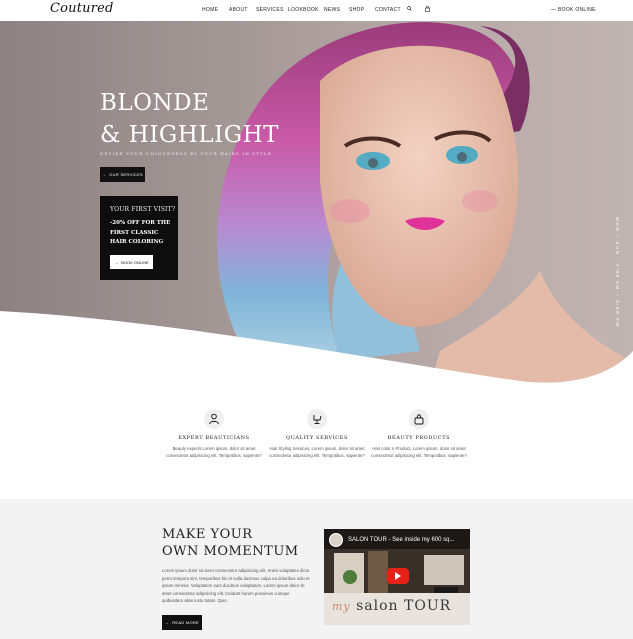  I want to click on promo-book-online-button: → BOOK ONLINE, so click(131, 262).